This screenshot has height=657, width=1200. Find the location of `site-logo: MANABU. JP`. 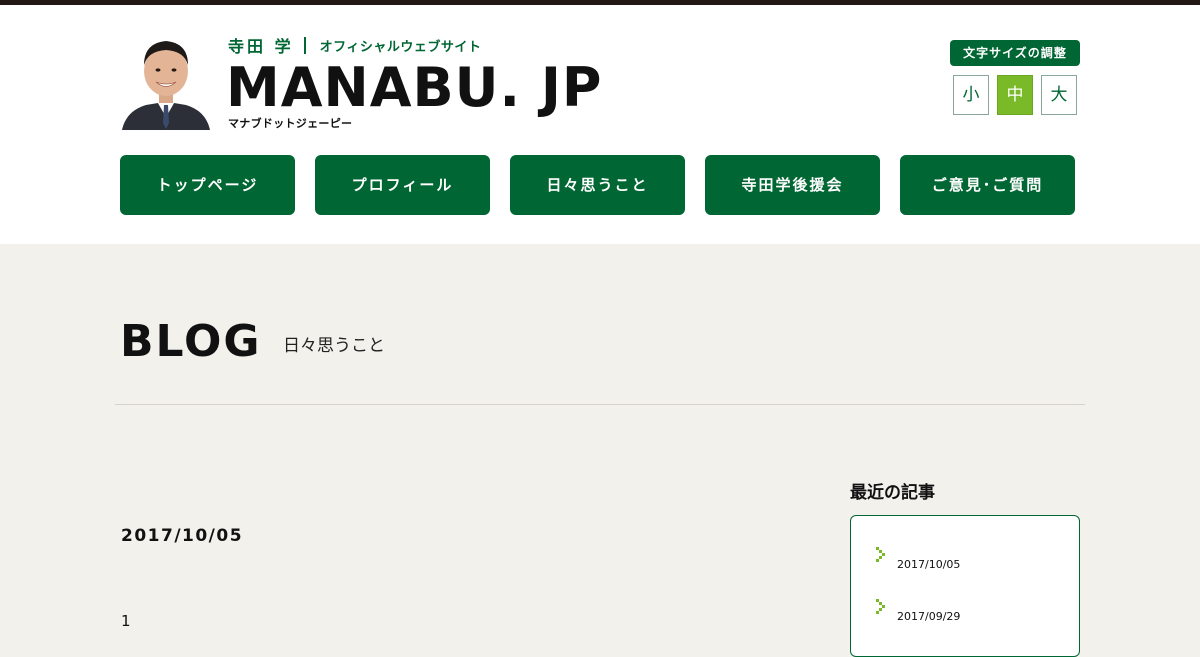

site-logo: MANABU. JP is located at coordinates (414, 88).